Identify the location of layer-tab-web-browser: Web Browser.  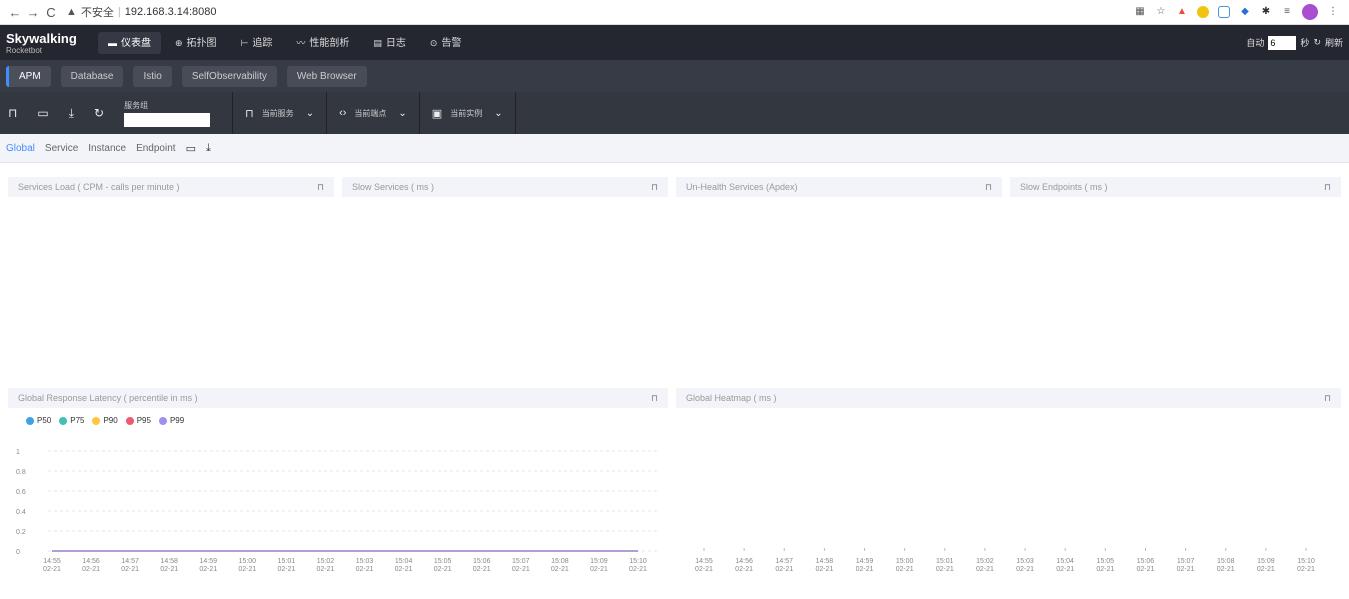
(326, 76).